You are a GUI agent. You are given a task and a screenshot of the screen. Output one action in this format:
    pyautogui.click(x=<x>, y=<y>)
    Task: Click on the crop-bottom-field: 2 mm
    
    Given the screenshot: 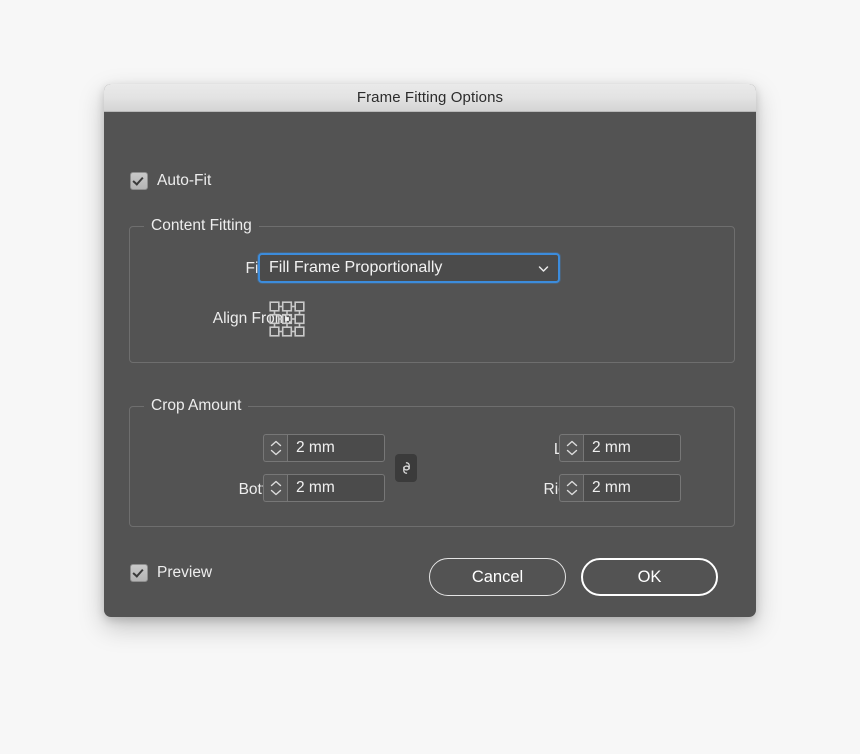 What is the action you would take?
    pyautogui.click(x=324, y=488)
    